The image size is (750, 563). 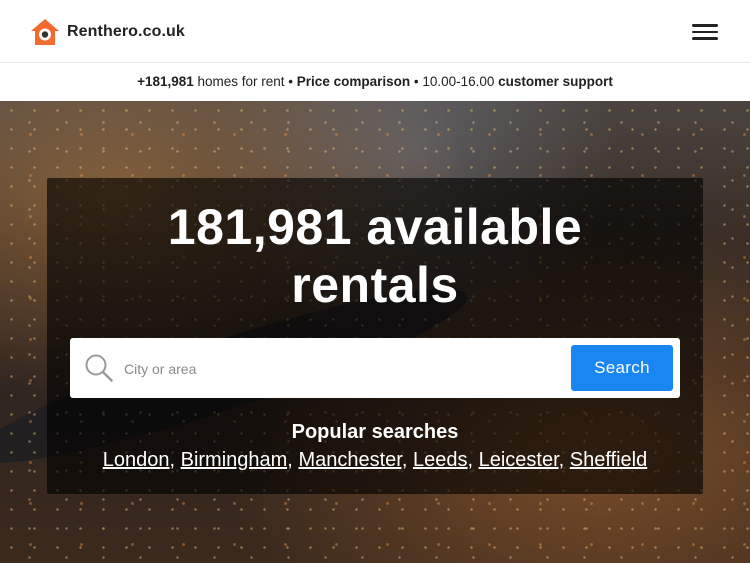 What do you see at coordinates (555, 81) in the screenshot?
I see `customer-support-text: customer support` at bounding box center [555, 81].